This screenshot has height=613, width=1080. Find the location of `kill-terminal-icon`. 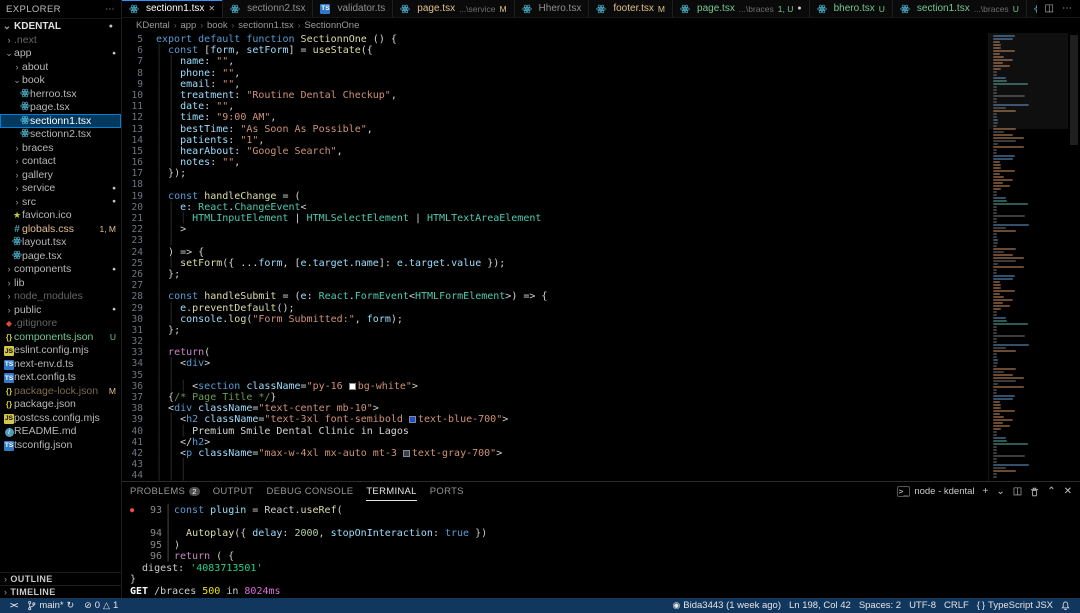

kill-terminal-icon is located at coordinates (1034, 492).